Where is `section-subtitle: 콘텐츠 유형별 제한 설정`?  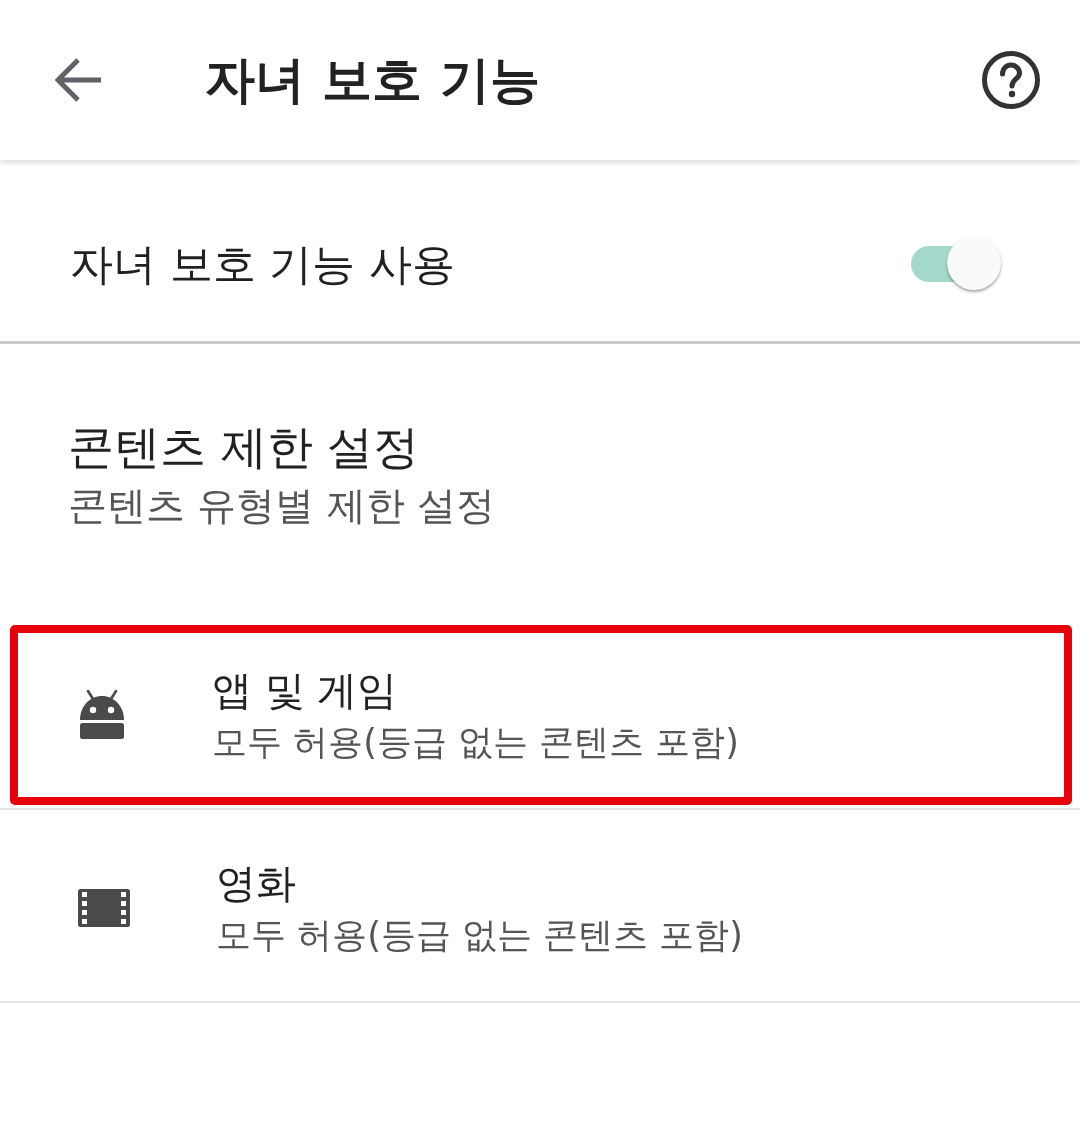 section-subtitle: 콘텐츠 유형별 제한 설정 is located at coordinates (282, 506).